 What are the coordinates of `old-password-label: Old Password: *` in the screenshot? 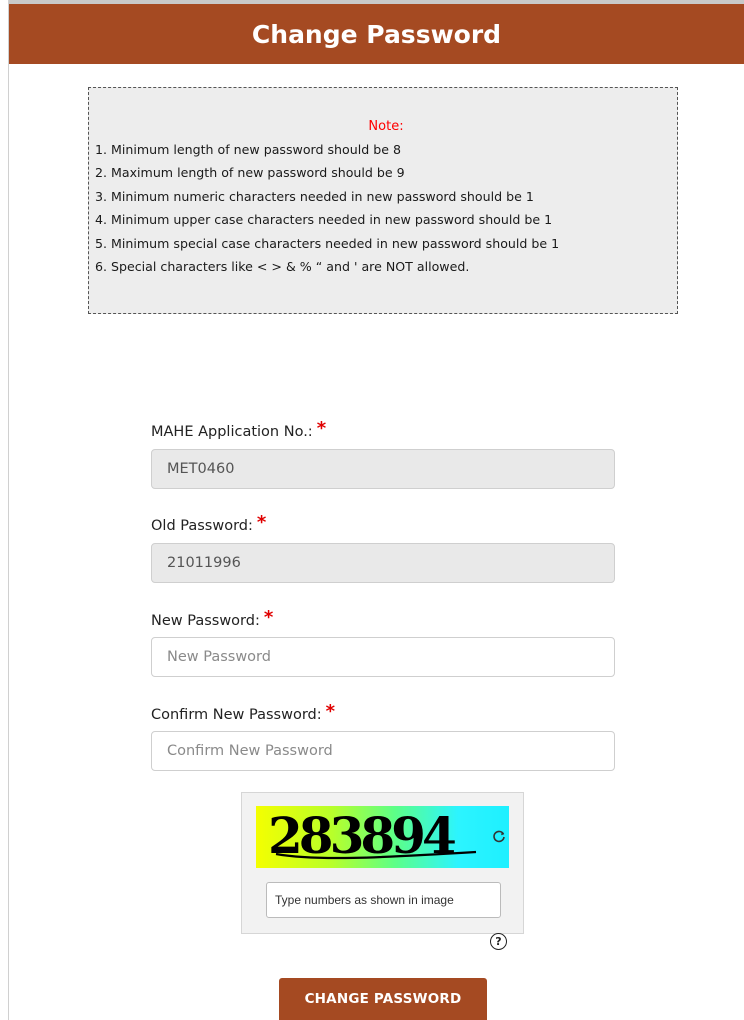 It's located at (209, 523).